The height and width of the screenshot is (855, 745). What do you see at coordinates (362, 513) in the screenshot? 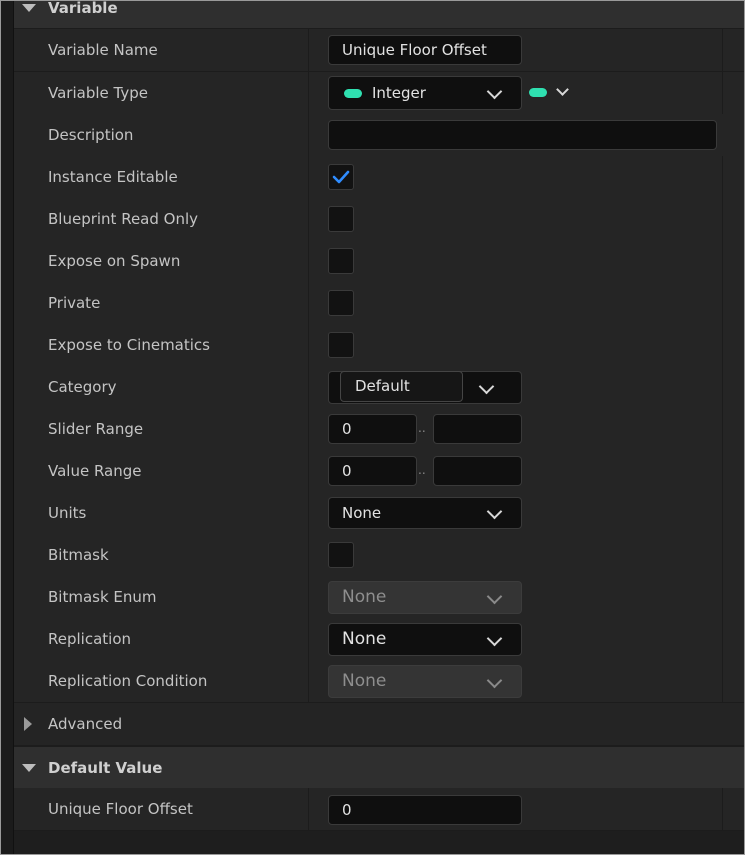
I see `units-value: None` at bounding box center [362, 513].